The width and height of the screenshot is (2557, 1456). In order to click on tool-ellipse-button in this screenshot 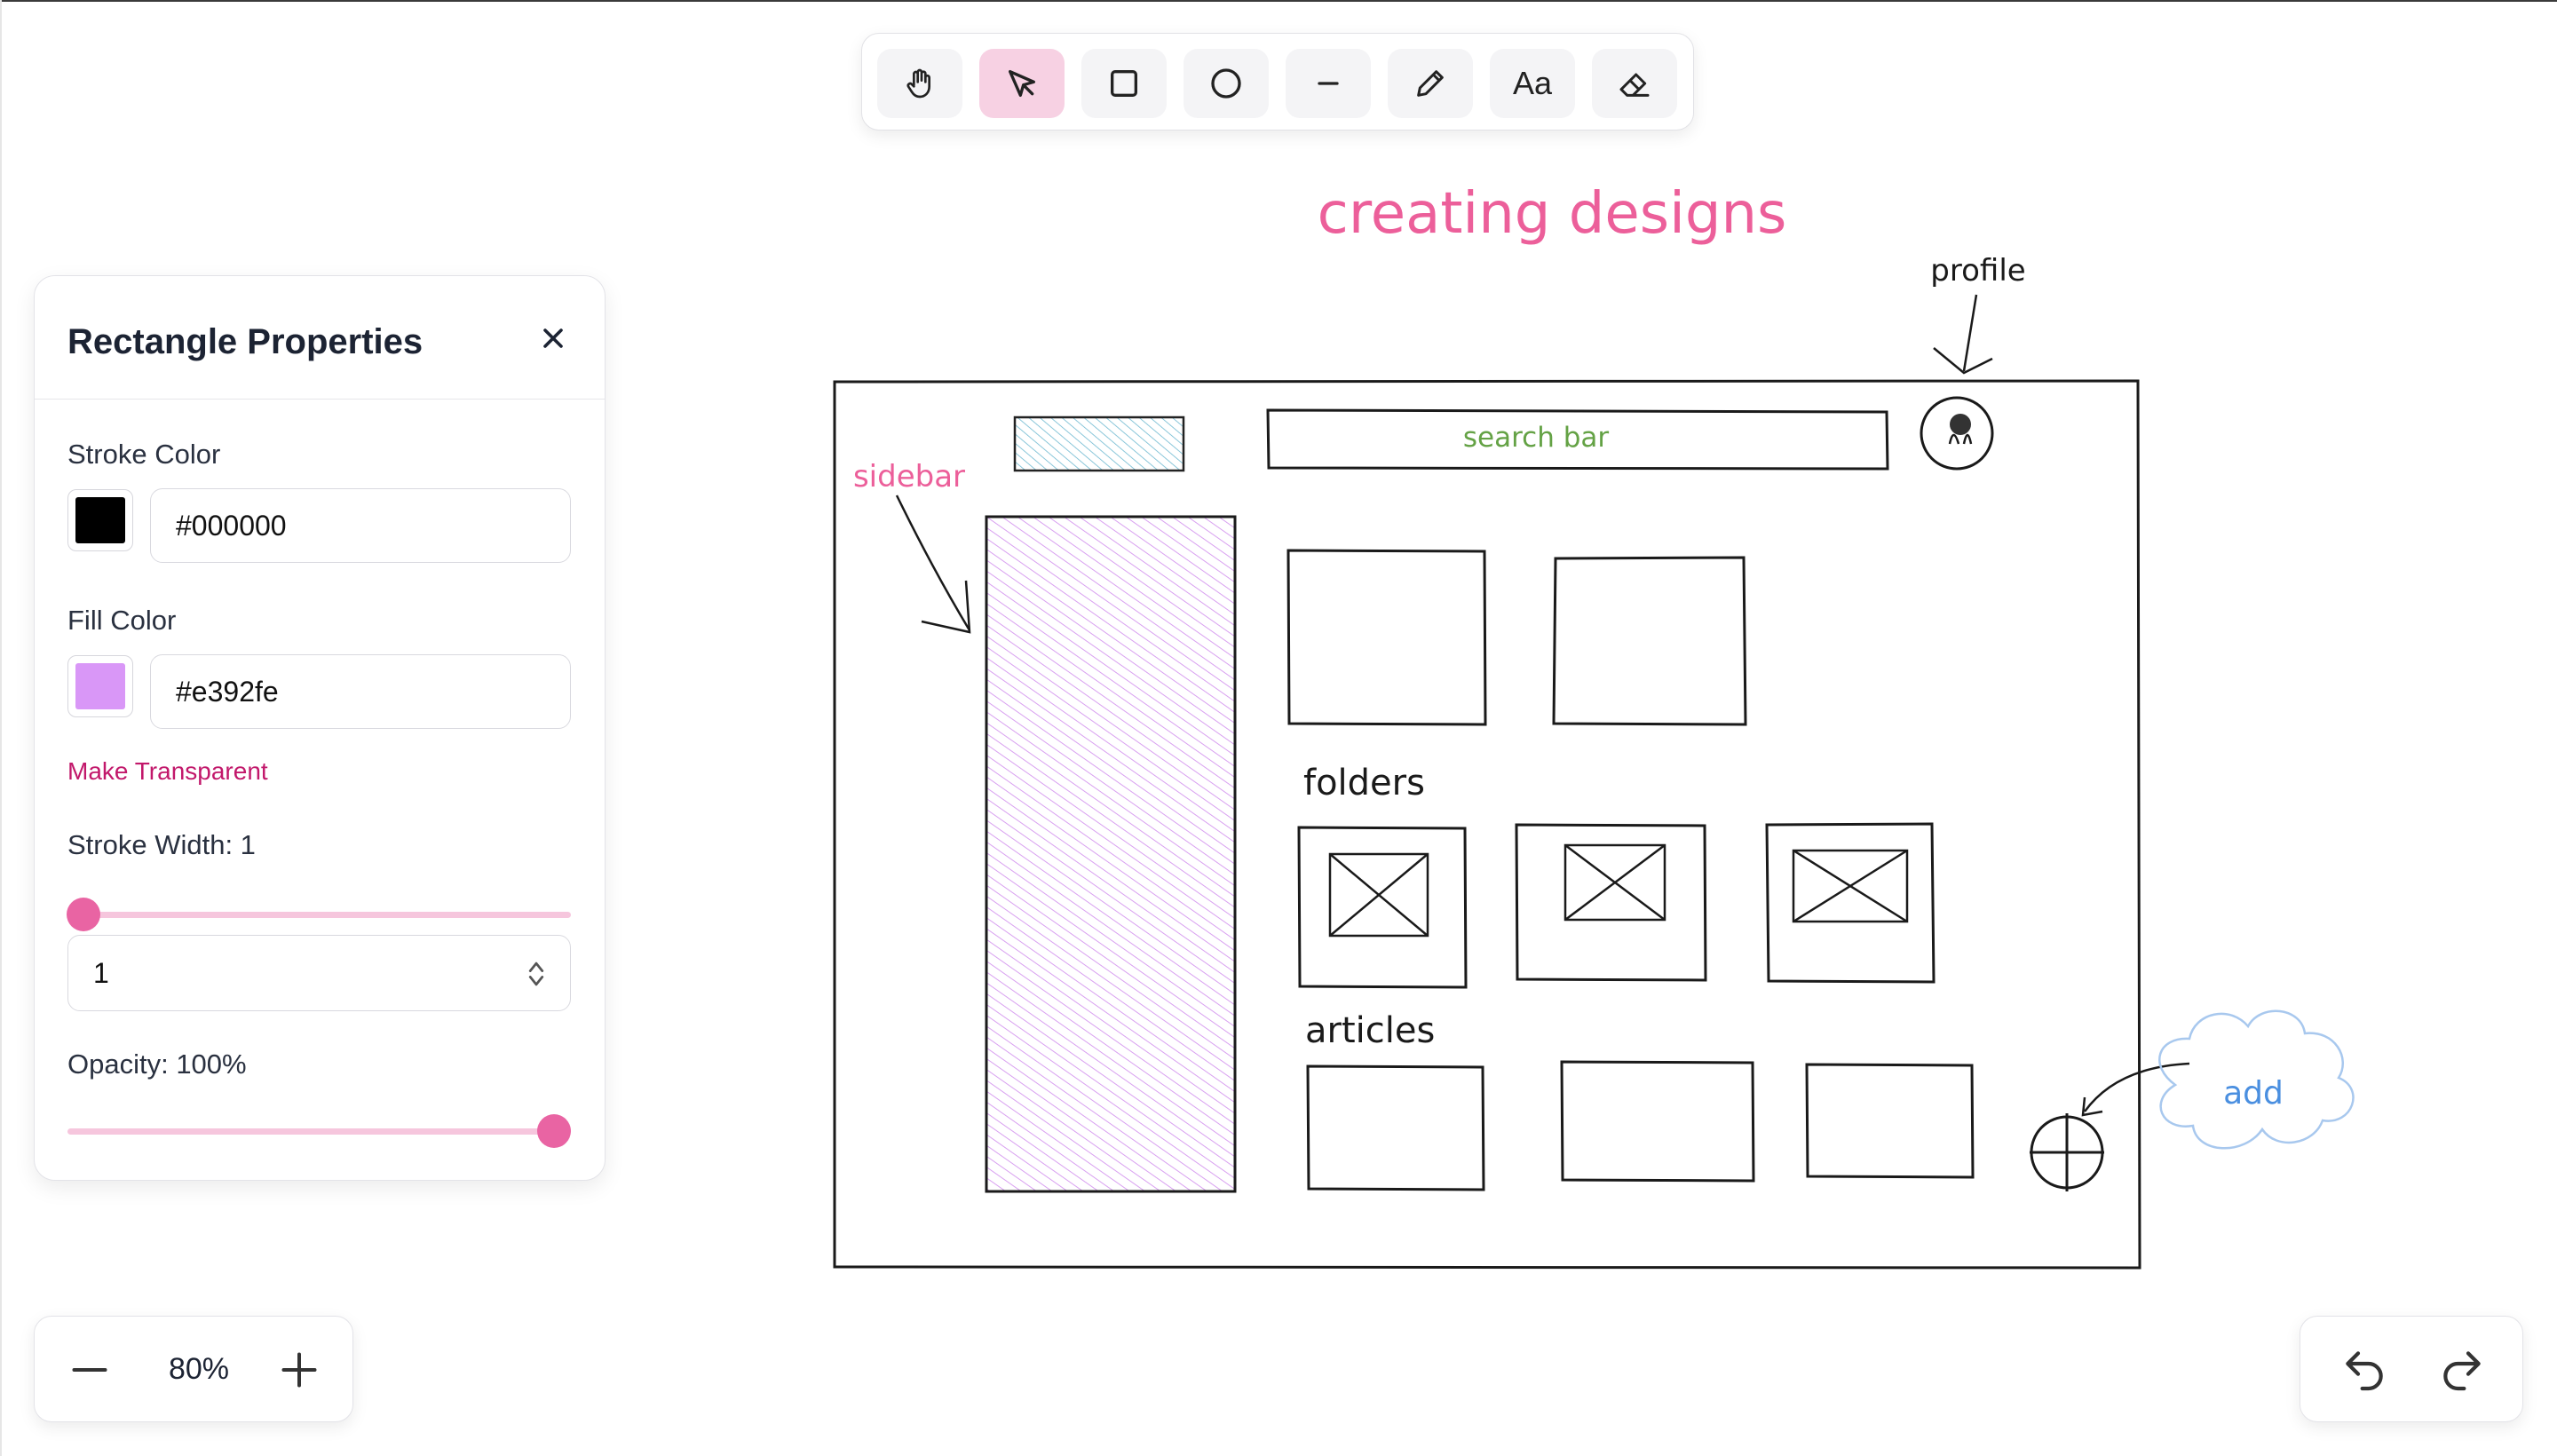, I will do `click(1226, 83)`.